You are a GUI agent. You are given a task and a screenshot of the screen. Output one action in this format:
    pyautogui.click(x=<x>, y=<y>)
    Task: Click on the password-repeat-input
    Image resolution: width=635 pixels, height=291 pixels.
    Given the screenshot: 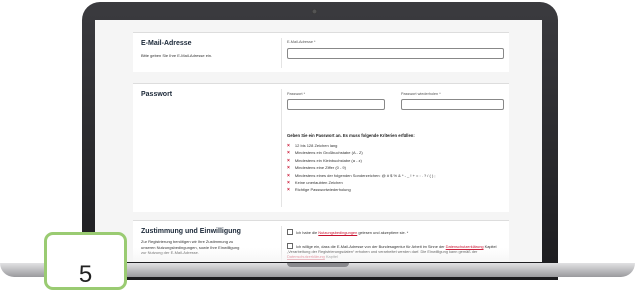 What is the action you would take?
    pyautogui.click(x=452, y=104)
    